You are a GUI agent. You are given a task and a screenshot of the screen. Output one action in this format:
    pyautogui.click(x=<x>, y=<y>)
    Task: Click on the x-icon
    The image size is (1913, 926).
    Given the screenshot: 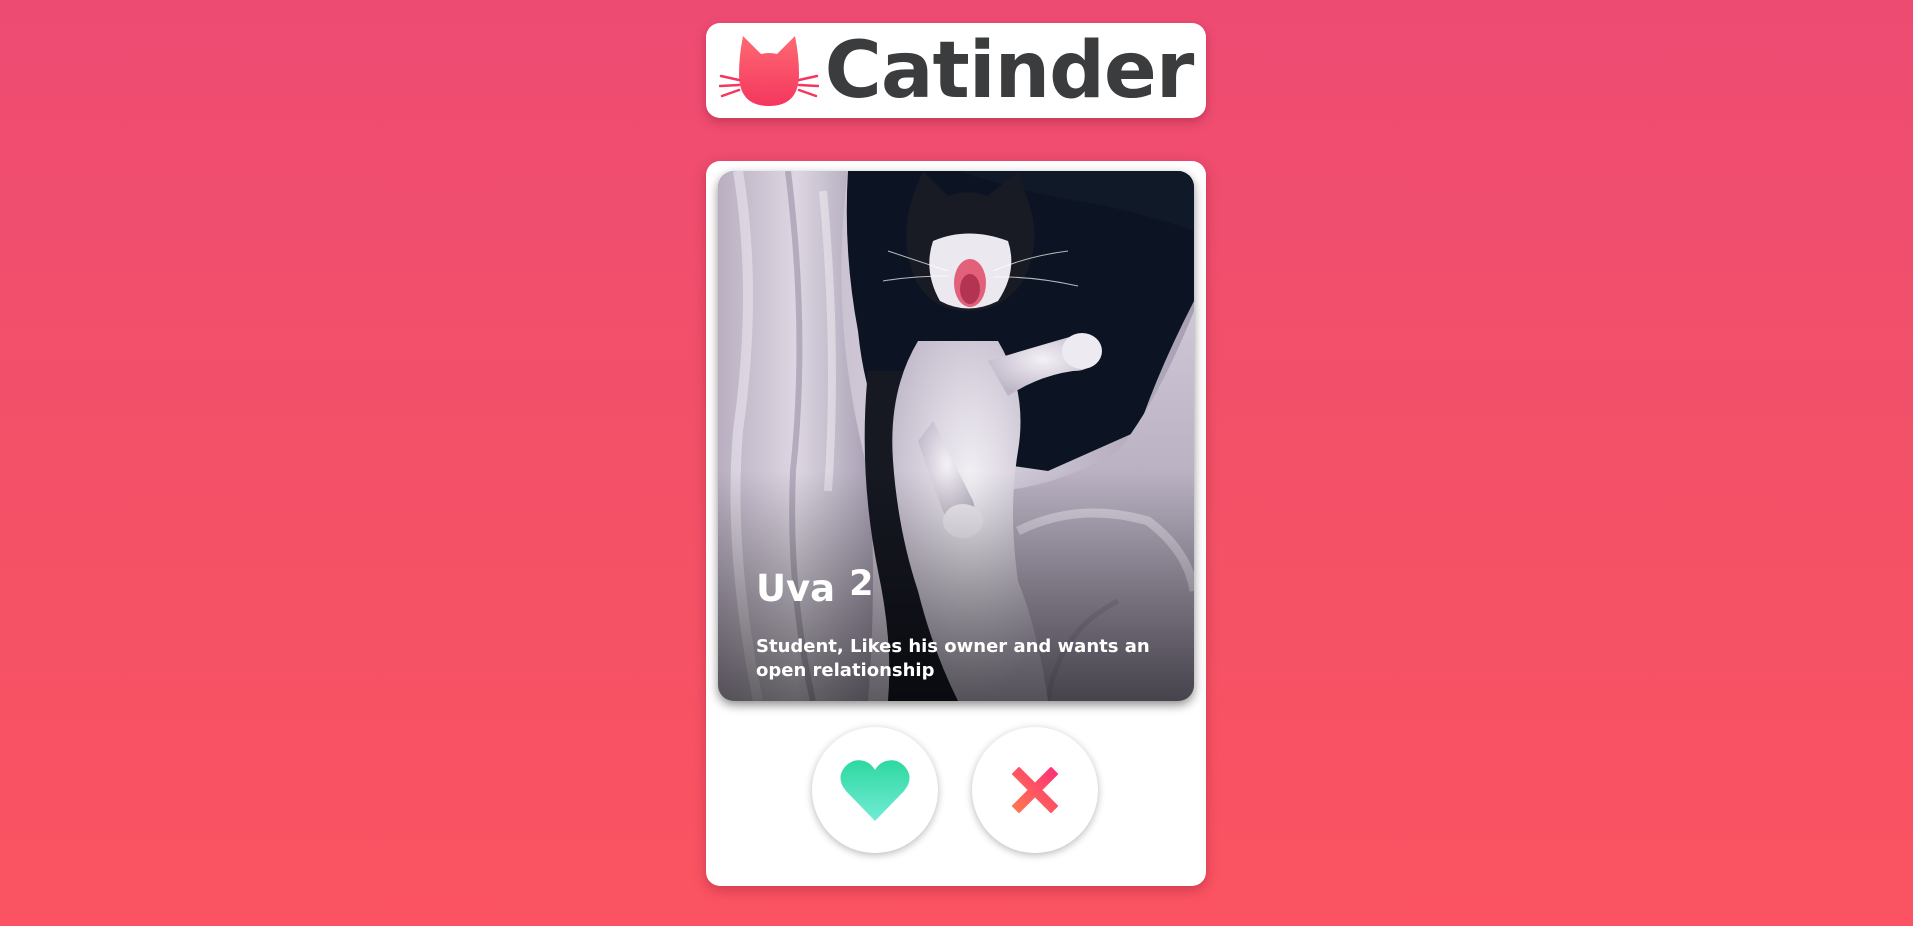 What is the action you would take?
    pyautogui.click(x=1035, y=790)
    